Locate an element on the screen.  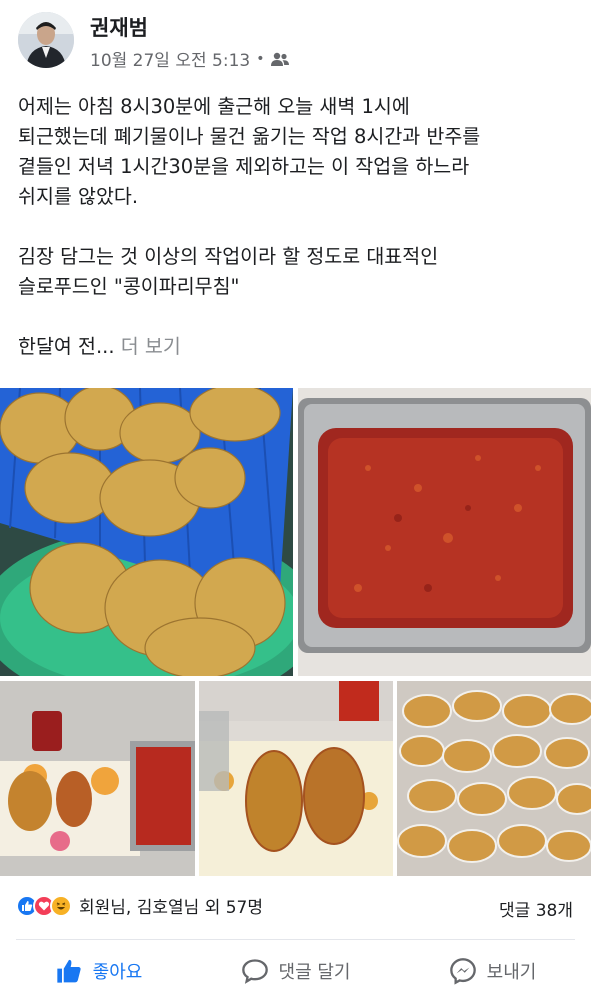
friends-icon is located at coordinates (280, 59).